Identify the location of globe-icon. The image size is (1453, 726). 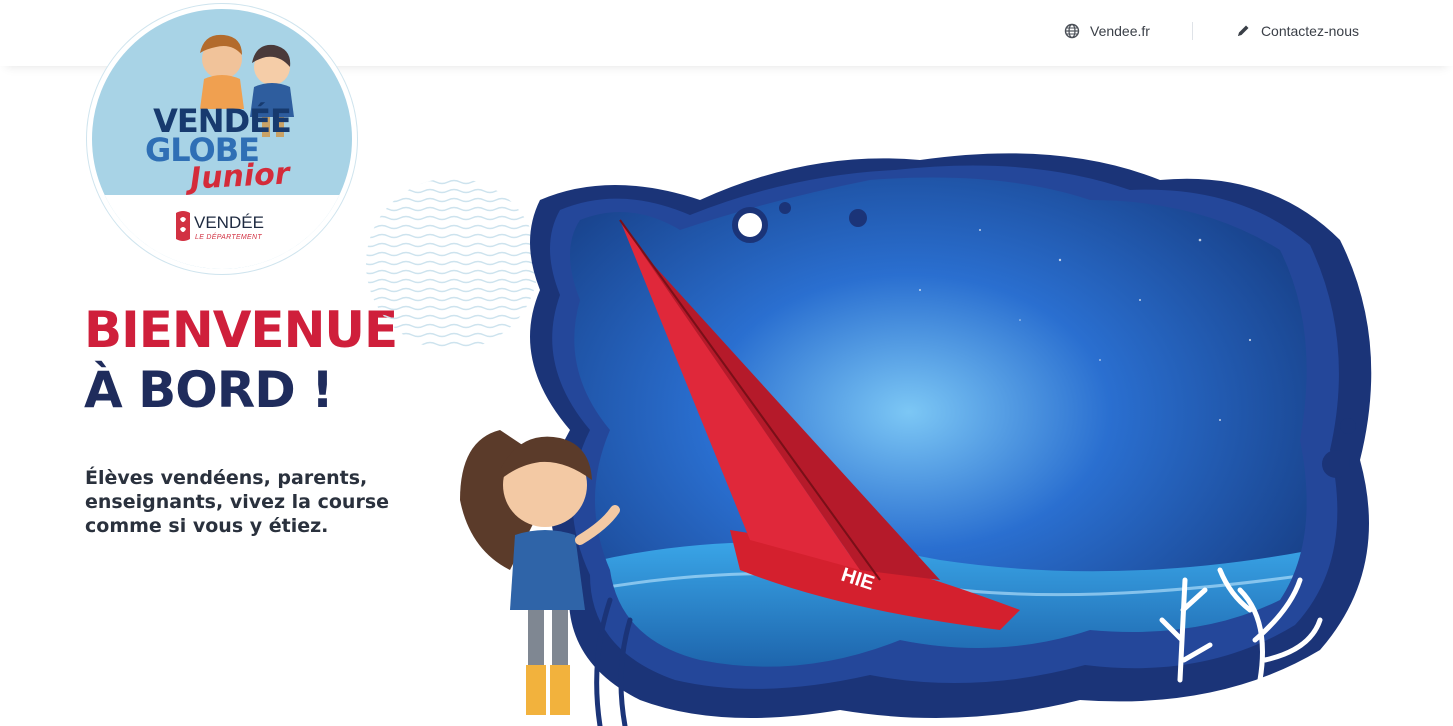
(1072, 31).